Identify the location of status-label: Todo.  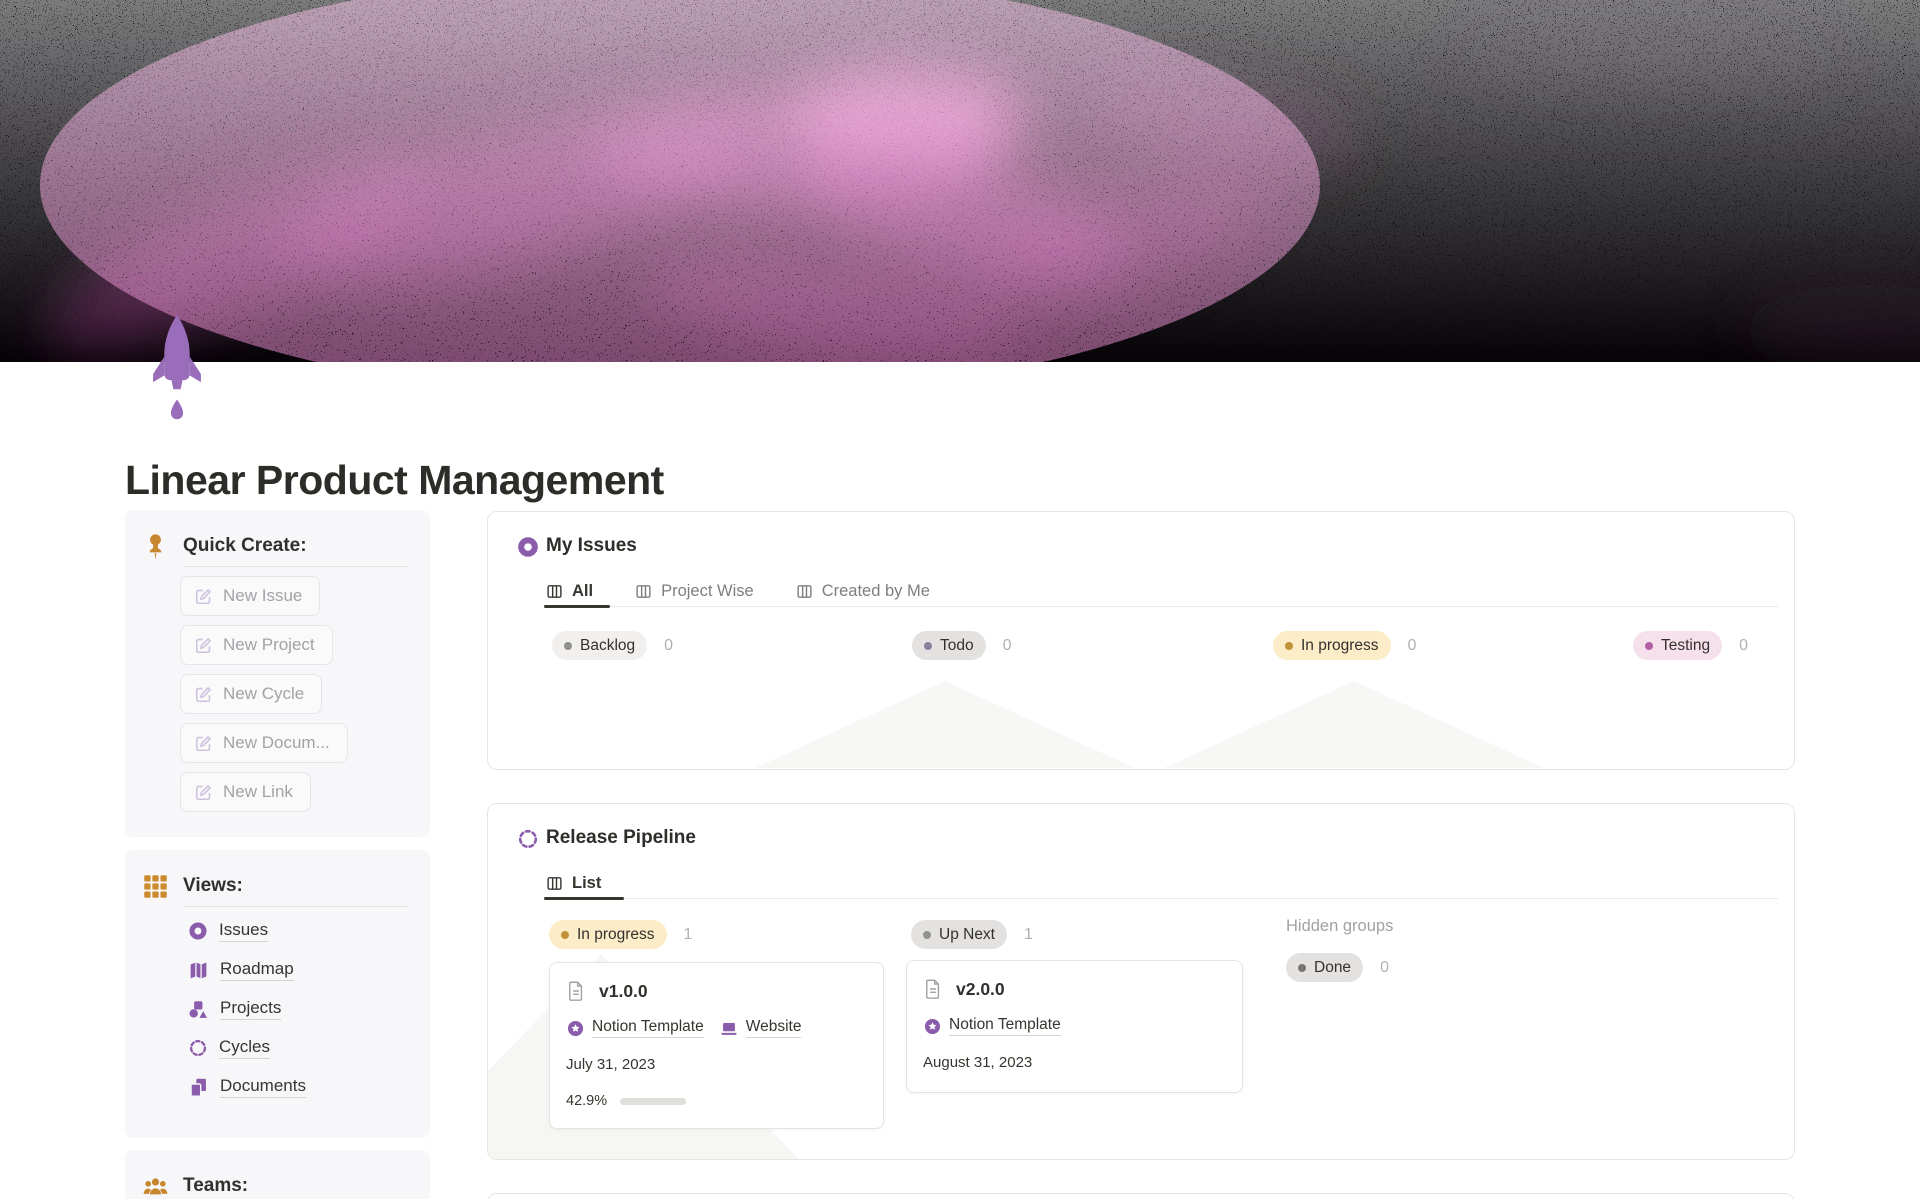
(957, 645).